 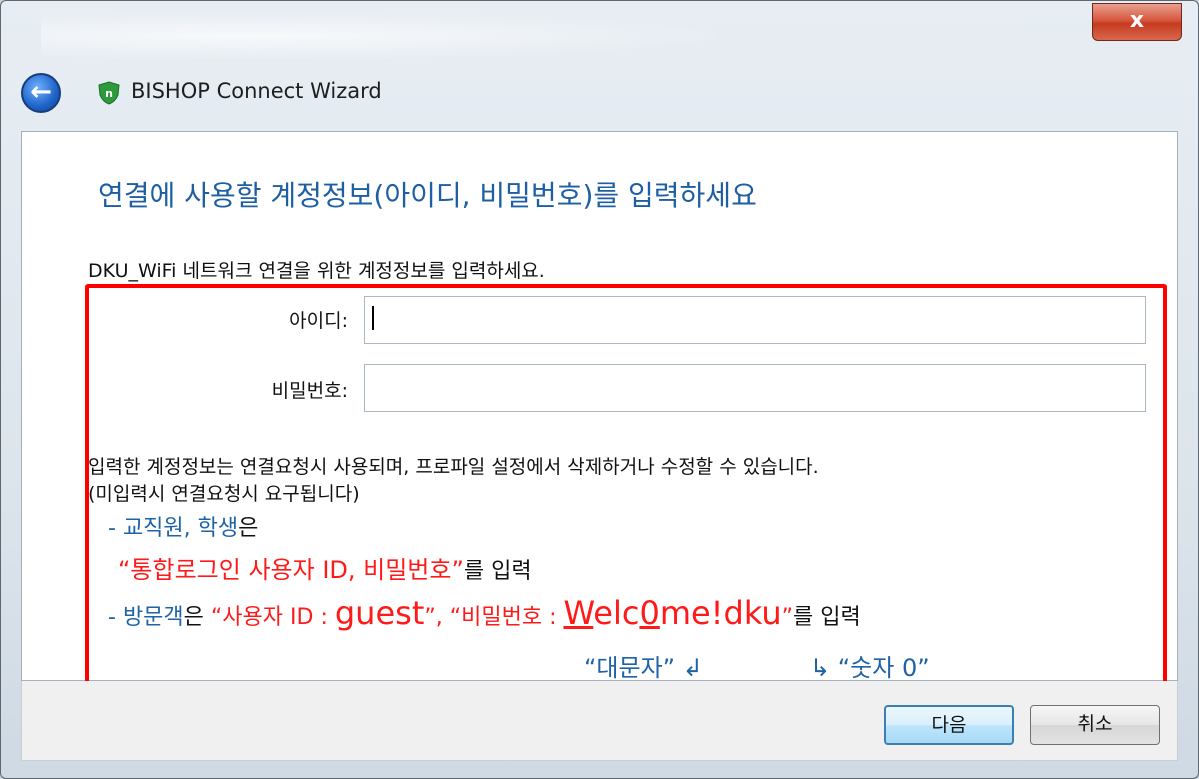 I want to click on svg-text: n, so click(x=109, y=93).